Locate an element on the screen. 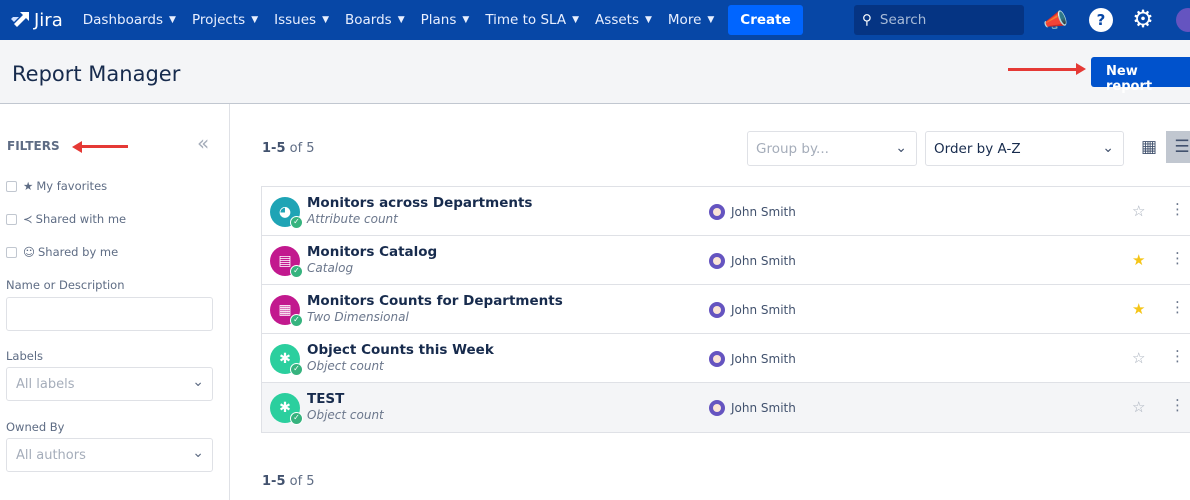 This screenshot has width=1190, height=500. report-name: Monitors Counts for Departments is located at coordinates (435, 301).